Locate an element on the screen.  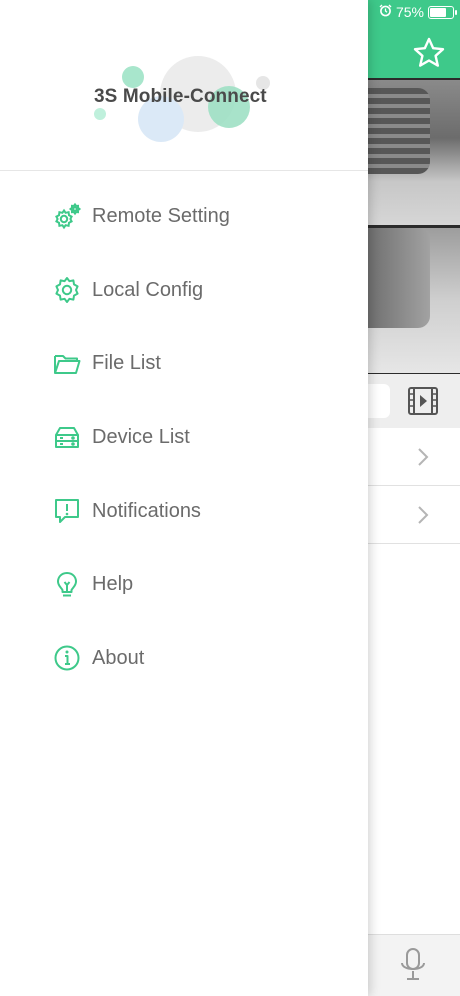
menu-item-label: About is located at coordinates (118, 657).